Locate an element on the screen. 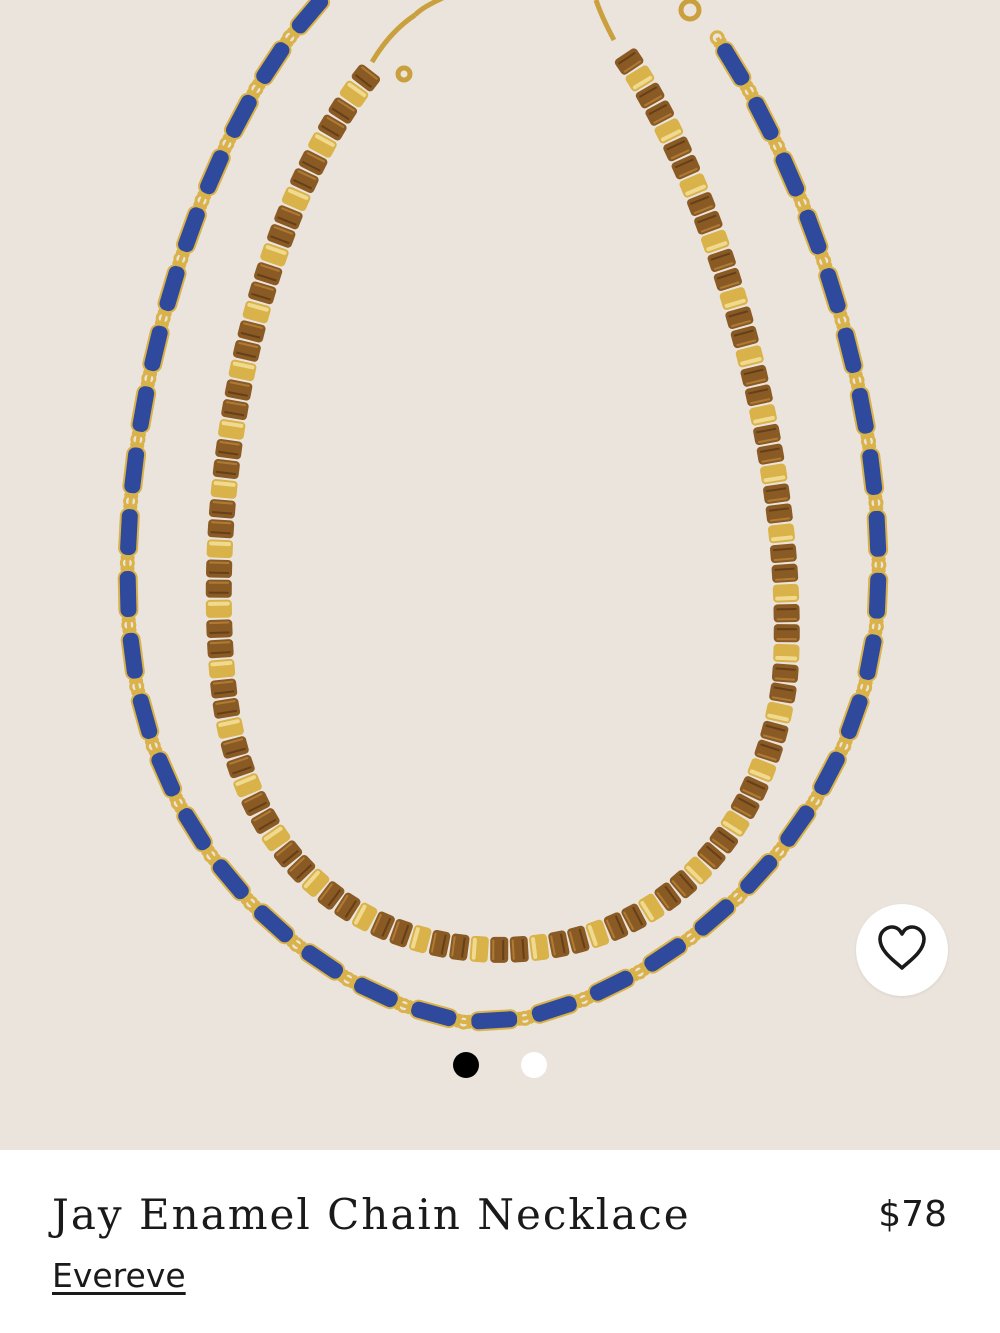 The width and height of the screenshot is (1000, 1333). heart-outline-icon is located at coordinates (902, 950).